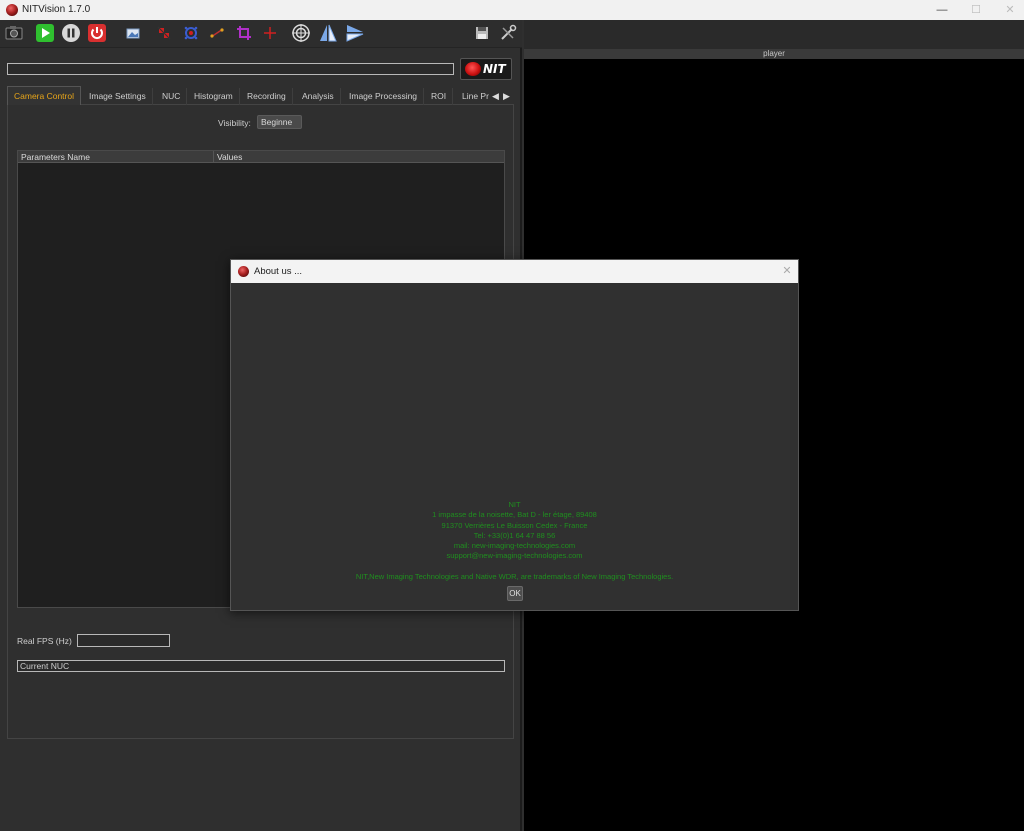  I want to click on window-title: NITVision 1.7.0, so click(56, 9).